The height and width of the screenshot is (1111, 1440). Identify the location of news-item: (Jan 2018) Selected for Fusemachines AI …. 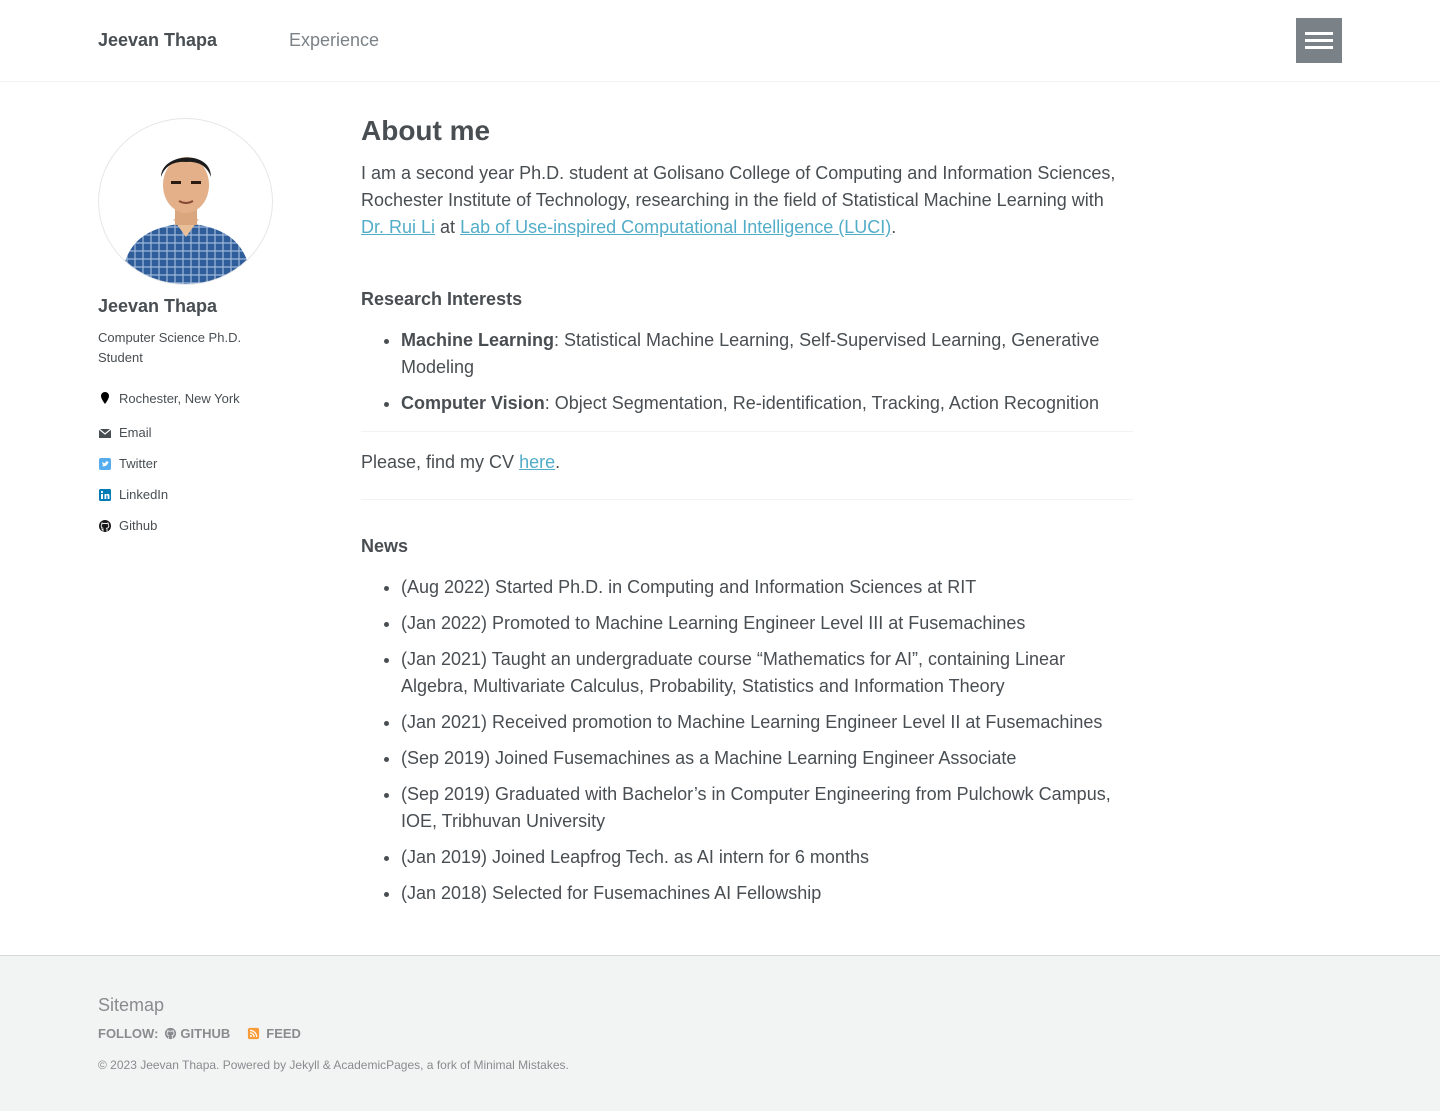
(767, 893).